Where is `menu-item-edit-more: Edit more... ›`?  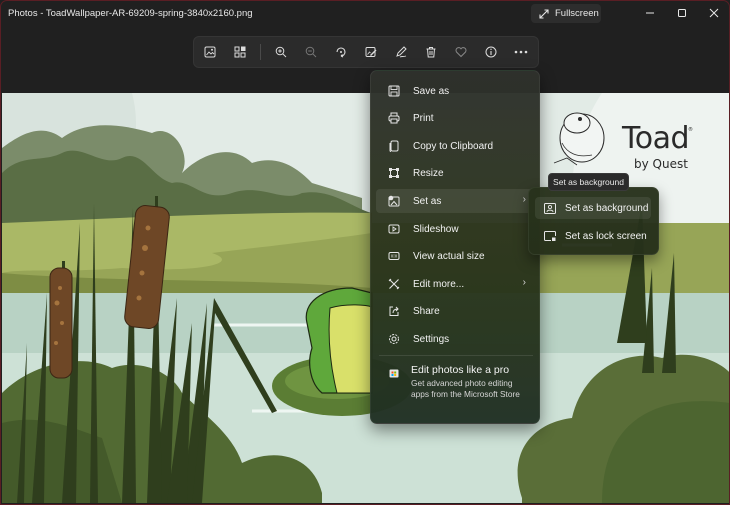
menu-item-edit-more: Edit more... › is located at coordinates (456, 284).